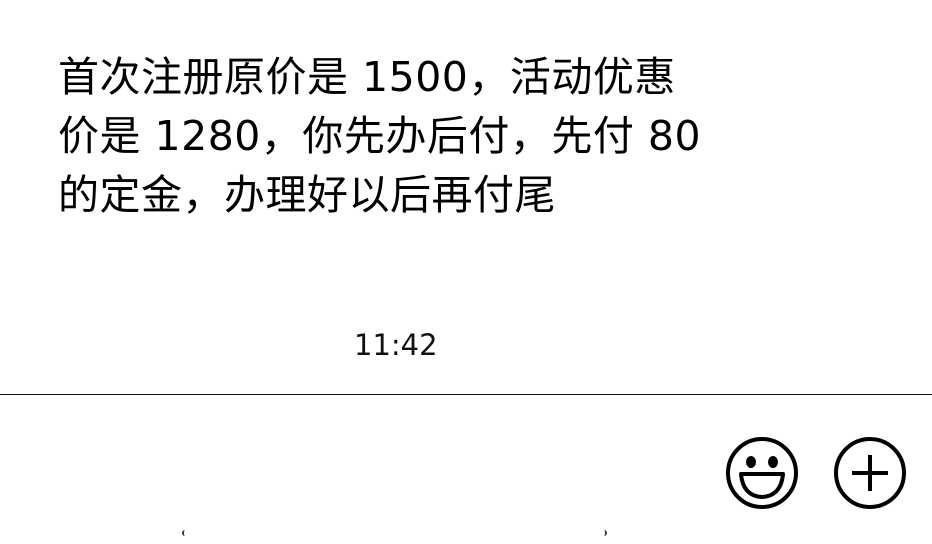  I want to click on emoji-button, so click(762, 473).